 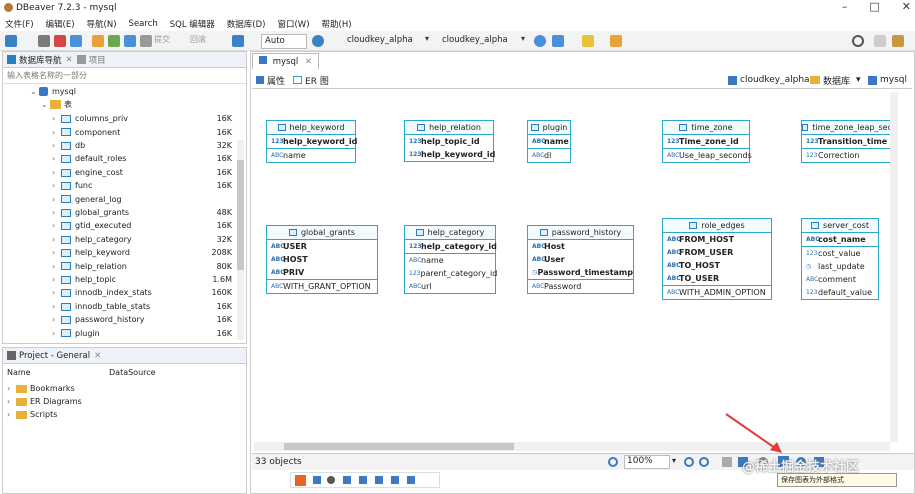 What do you see at coordinates (120, 91) in the screenshot?
I see `tree-node-mysql: ⌄ mysql` at bounding box center [120, 91].